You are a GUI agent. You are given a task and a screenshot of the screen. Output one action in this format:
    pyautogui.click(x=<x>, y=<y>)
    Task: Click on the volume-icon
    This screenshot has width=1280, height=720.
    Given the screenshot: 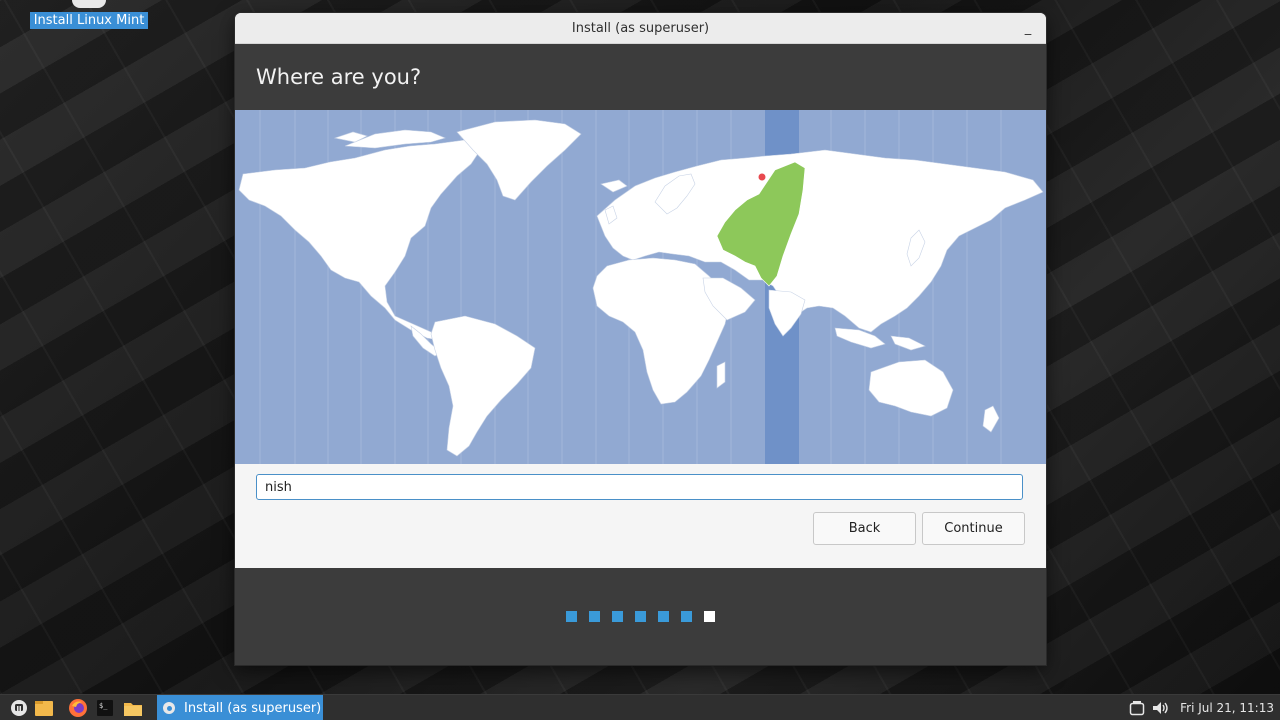 What is the action you would take?
    pyautogui.click(x=1161, y=708)
    